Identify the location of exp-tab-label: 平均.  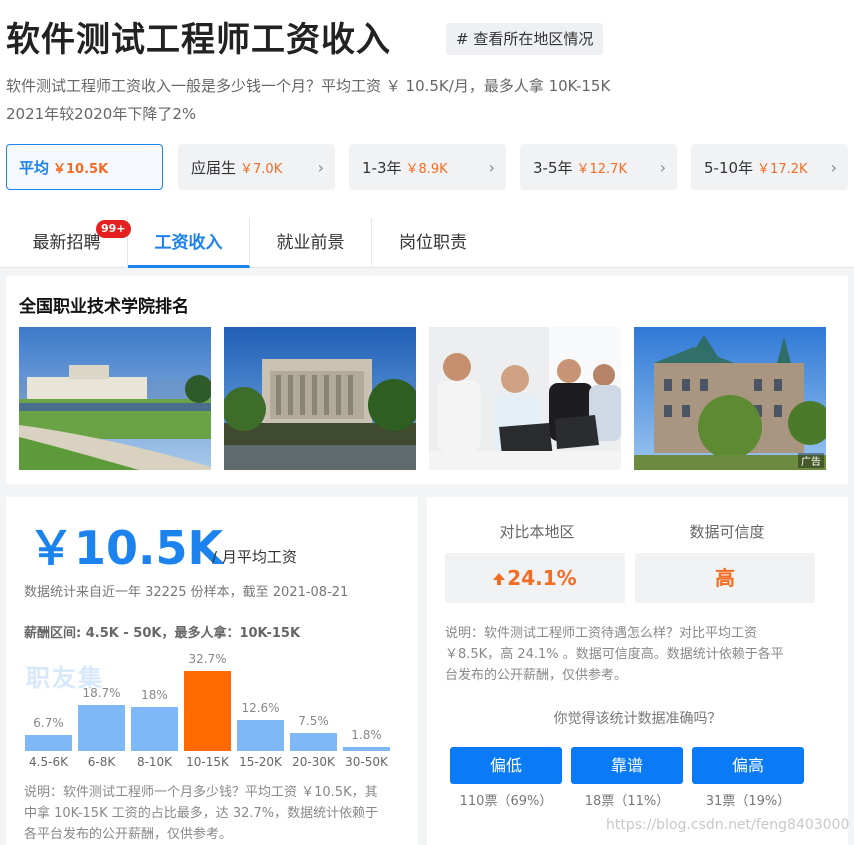
(34, 168).